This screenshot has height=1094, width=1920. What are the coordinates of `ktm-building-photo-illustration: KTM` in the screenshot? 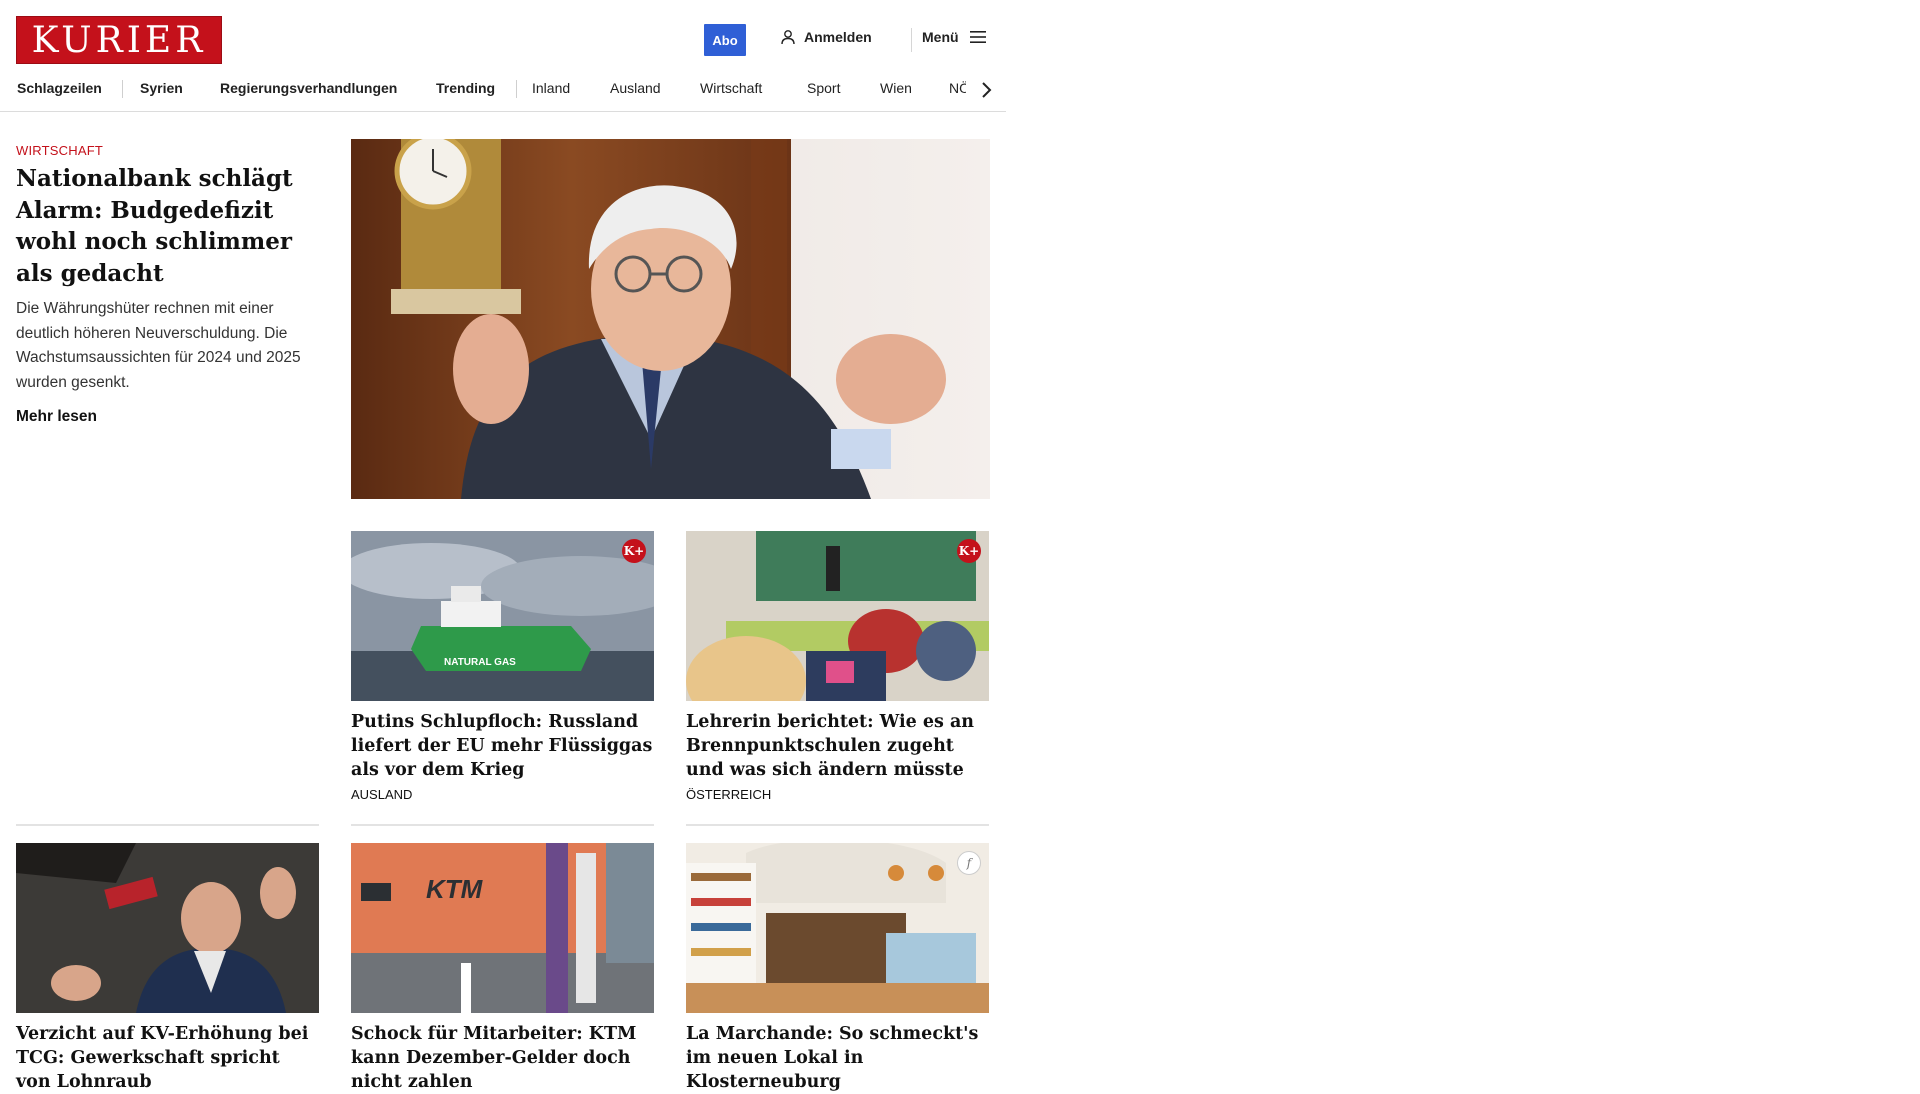 It's located at (502, 928).